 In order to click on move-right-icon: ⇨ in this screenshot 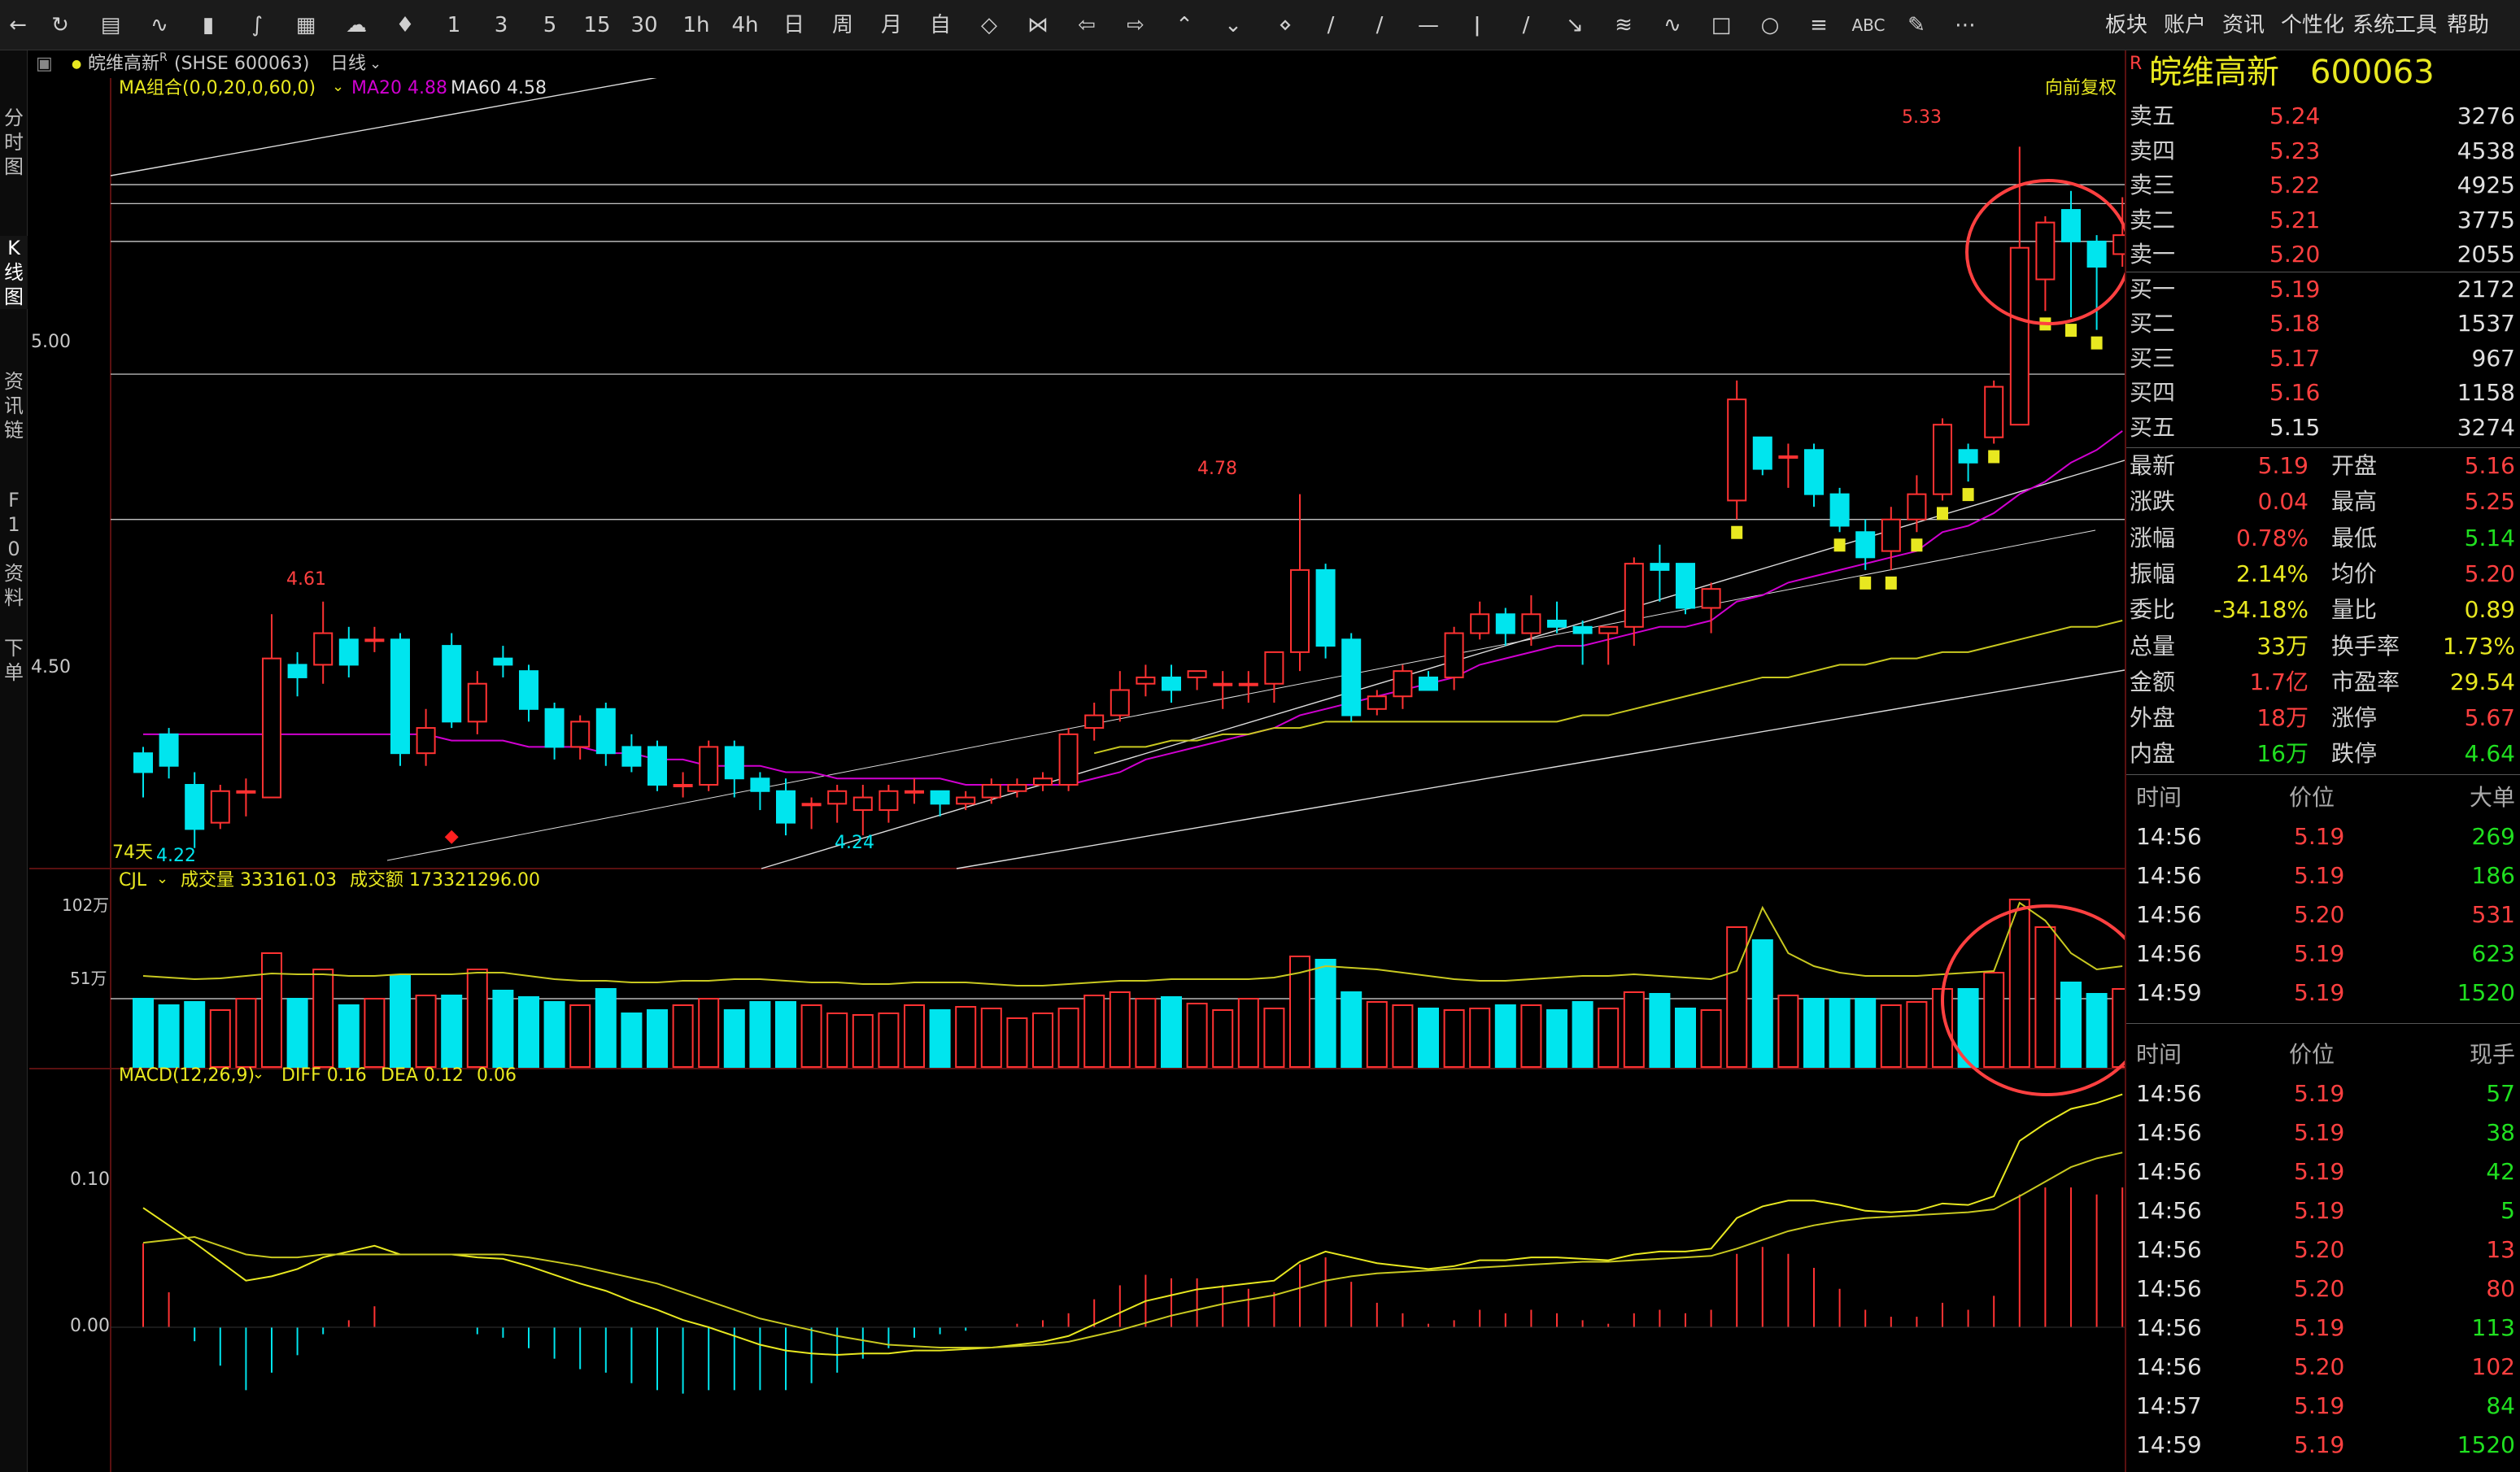, I will do `click(1135, 26)`.